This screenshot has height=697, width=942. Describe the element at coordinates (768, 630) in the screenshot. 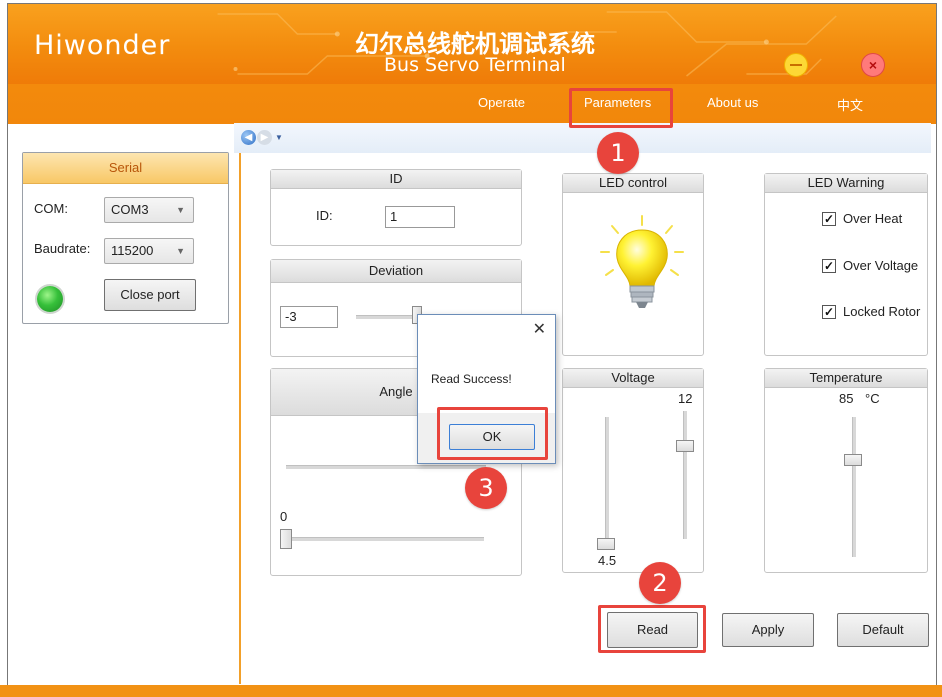

I see `apply-button: Apply` at that location.